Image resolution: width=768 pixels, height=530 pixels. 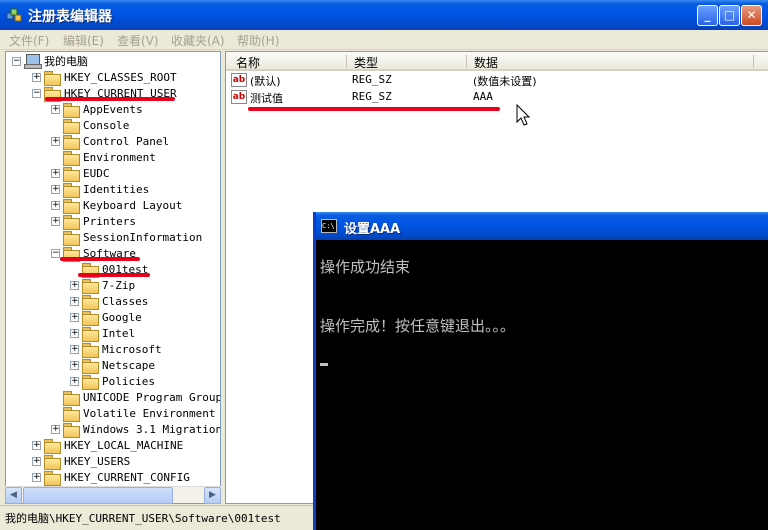 I want to click on tree-node: + Control Panel, so click(x=113, y=142).